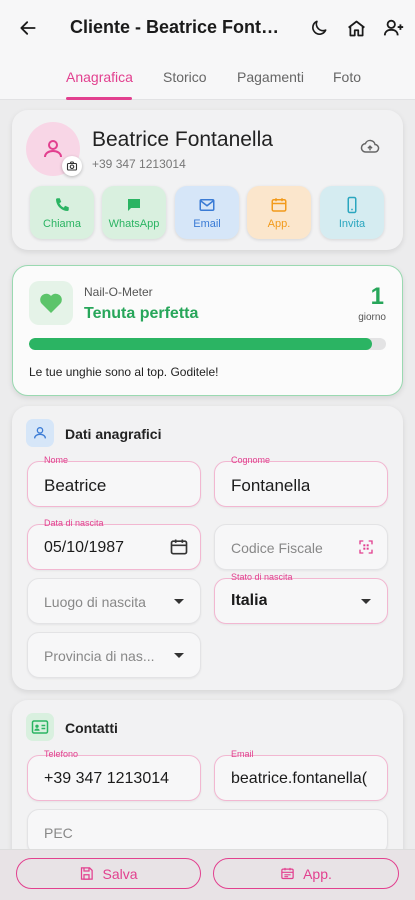 This screenshot has height=900, width=415. Describe the element at coordinates (287, 873) in the screenshot. I see `calendar-list-icon` at that location.